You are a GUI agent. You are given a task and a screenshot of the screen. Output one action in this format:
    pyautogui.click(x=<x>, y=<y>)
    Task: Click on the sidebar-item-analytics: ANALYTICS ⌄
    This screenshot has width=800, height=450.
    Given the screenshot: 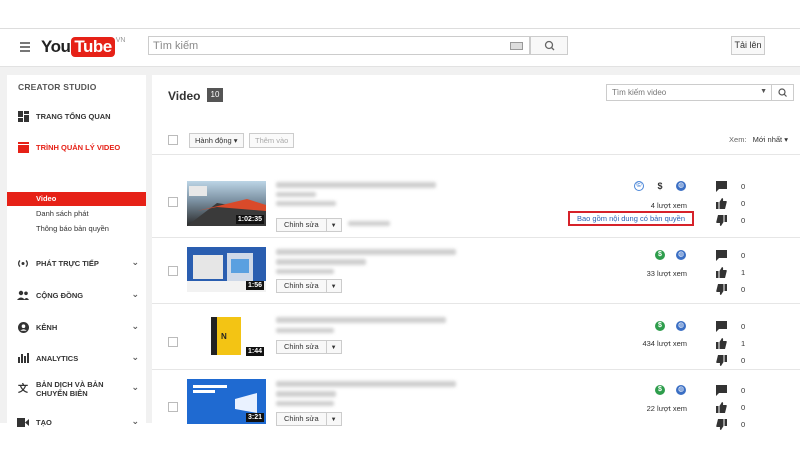 What is the action you would take?
    pyautogui.click(x=78, y=358)
    